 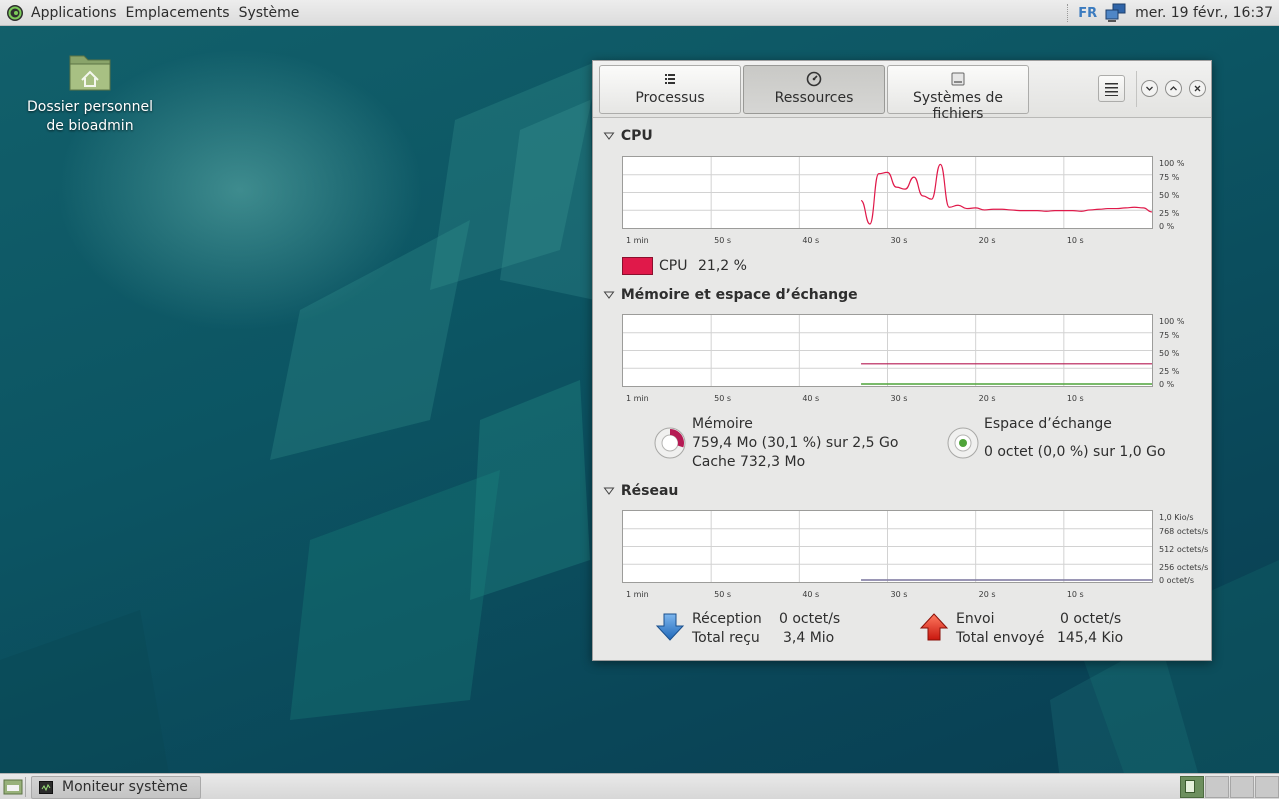 What do you see at coordinates (46, 787) in the screenshot?
I see `terminal-monitor-icon` at bounding box center [46, 787].